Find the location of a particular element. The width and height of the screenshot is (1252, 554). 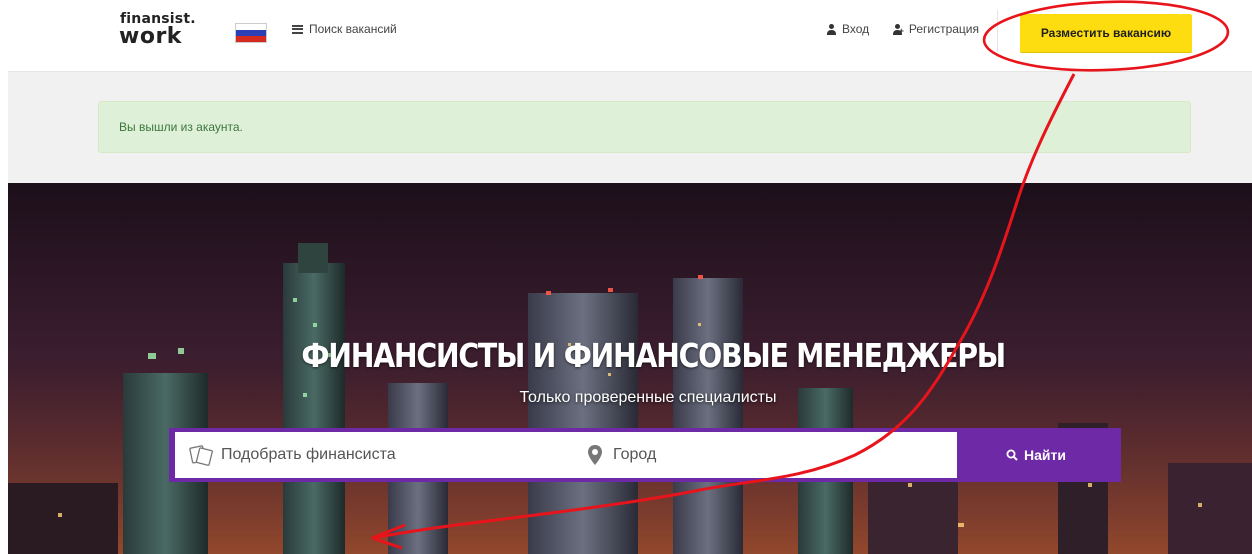

search-inputs: Подобрать финансиста Город is located at coordinates (566, 455).